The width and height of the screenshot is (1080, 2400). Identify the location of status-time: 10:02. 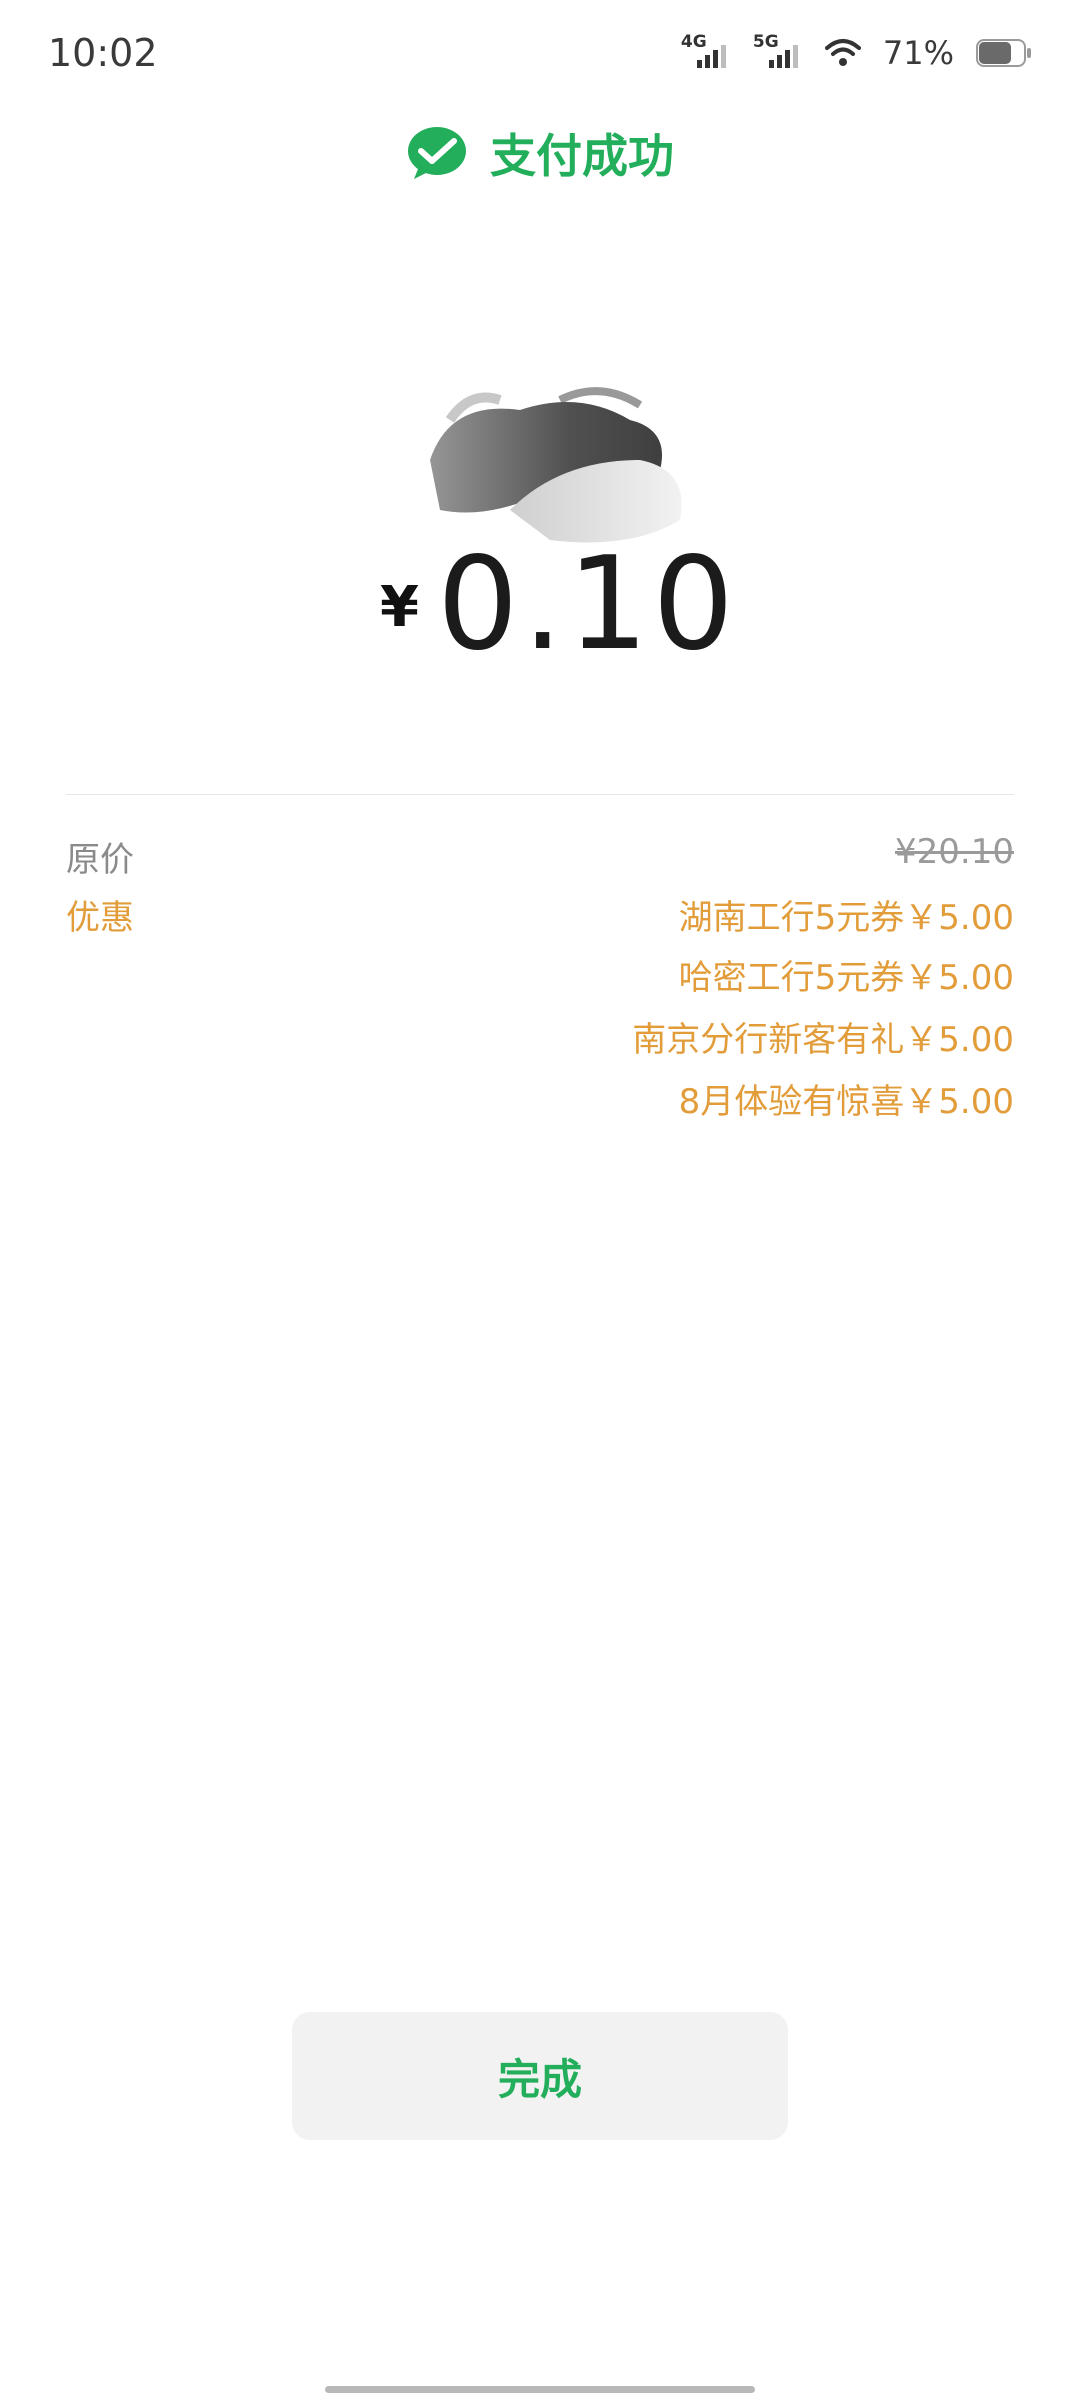
(103, 53).